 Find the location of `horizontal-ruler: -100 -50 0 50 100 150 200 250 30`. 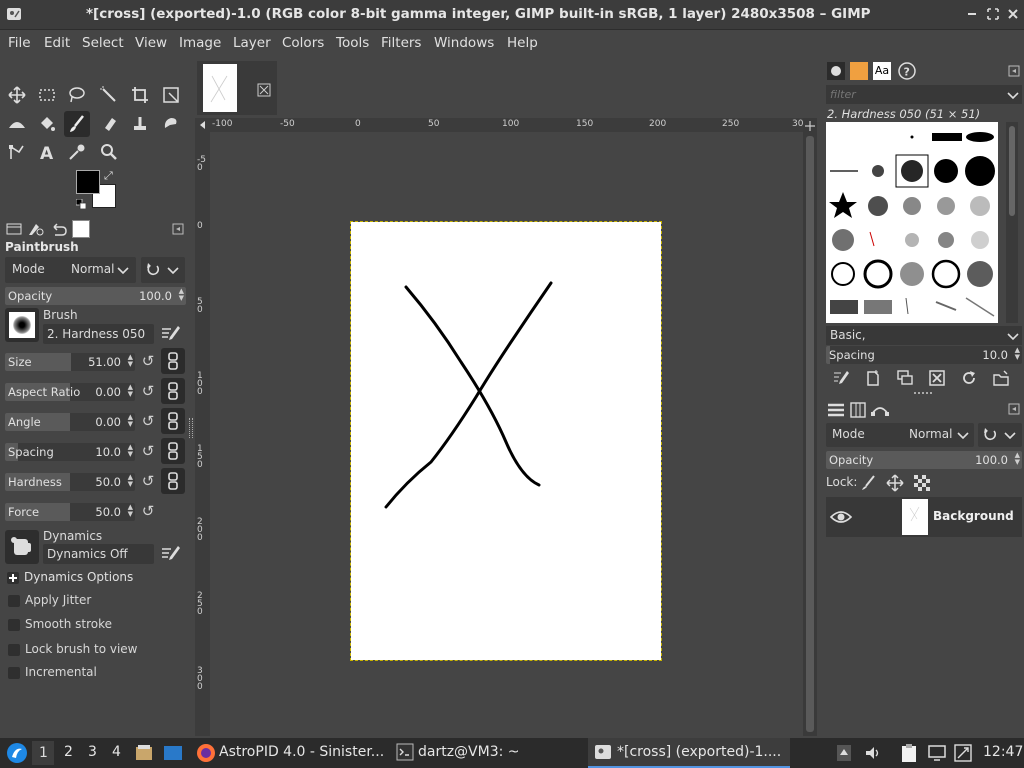

horizontal-ruler: -100 -50 0 50 100 150 200 250 30 is located at coordinates (506, 125).